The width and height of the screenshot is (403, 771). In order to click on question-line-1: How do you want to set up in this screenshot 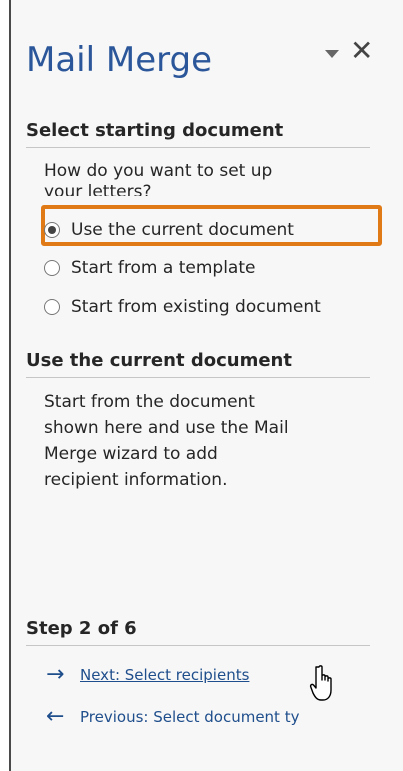, I will do `click(158, 171)`.